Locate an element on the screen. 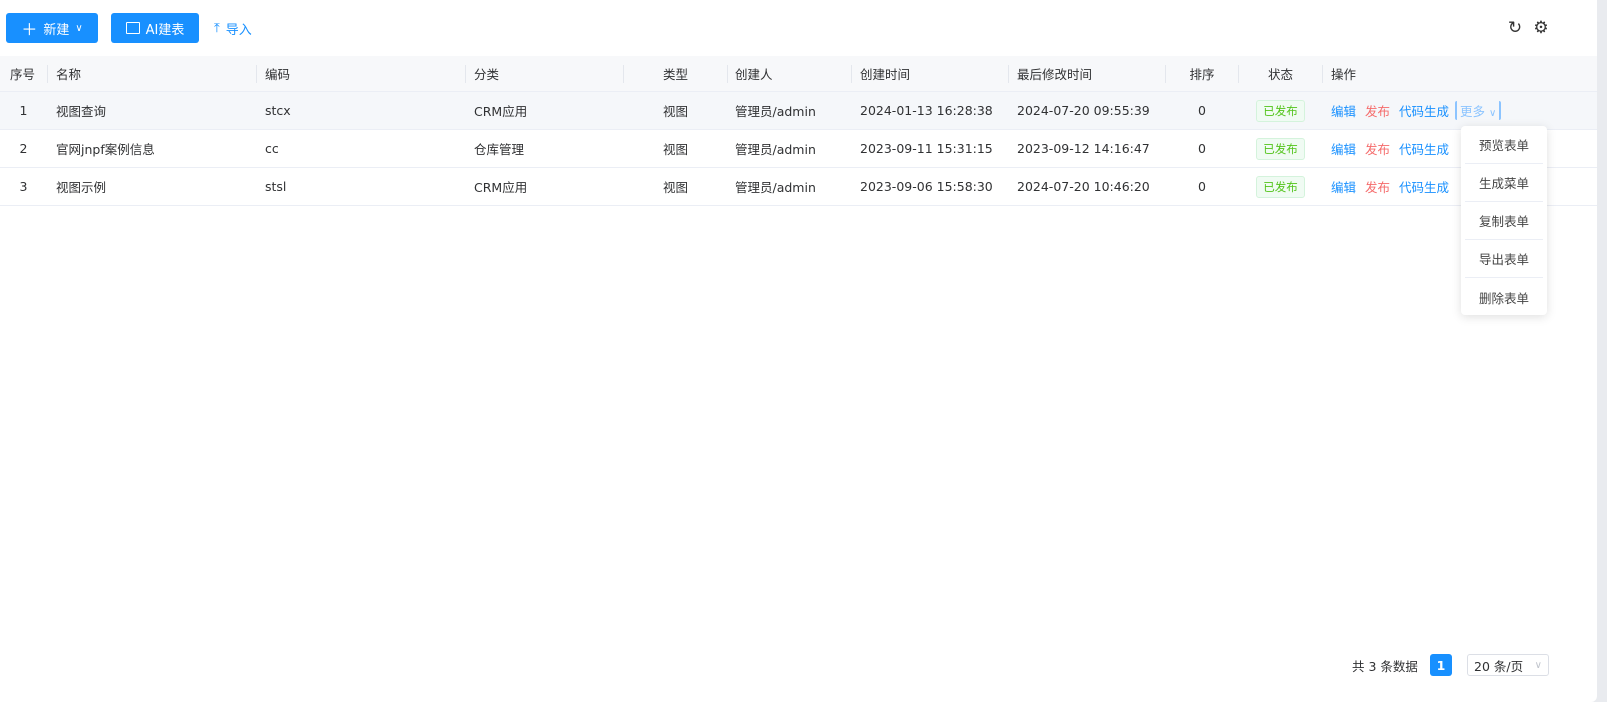 The width and height of the screenshot is (1607, 702). more-dropdown-menu: 预览表单 生成菜单 复制表单 导出表单 删除表单 is located at coordinates (1504, 220).